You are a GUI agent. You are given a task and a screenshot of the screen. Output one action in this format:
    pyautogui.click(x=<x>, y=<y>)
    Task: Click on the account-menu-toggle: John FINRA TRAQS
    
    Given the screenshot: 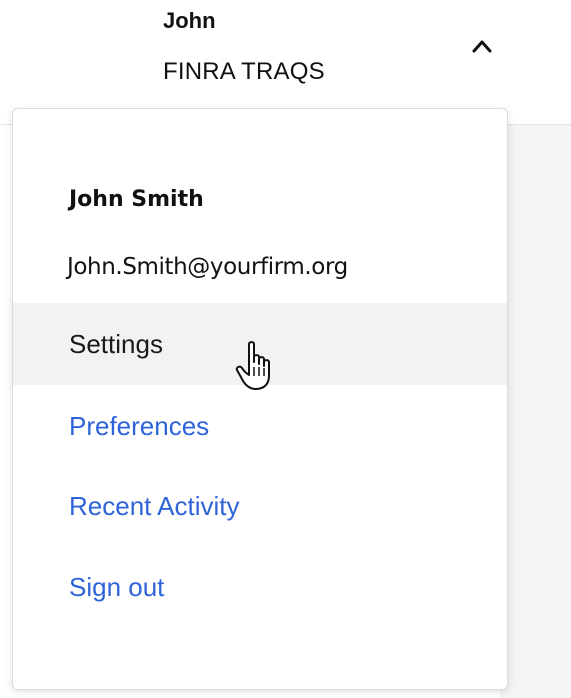 What is the action you would take?
    pyautogui.click(x=330, y=54)
    